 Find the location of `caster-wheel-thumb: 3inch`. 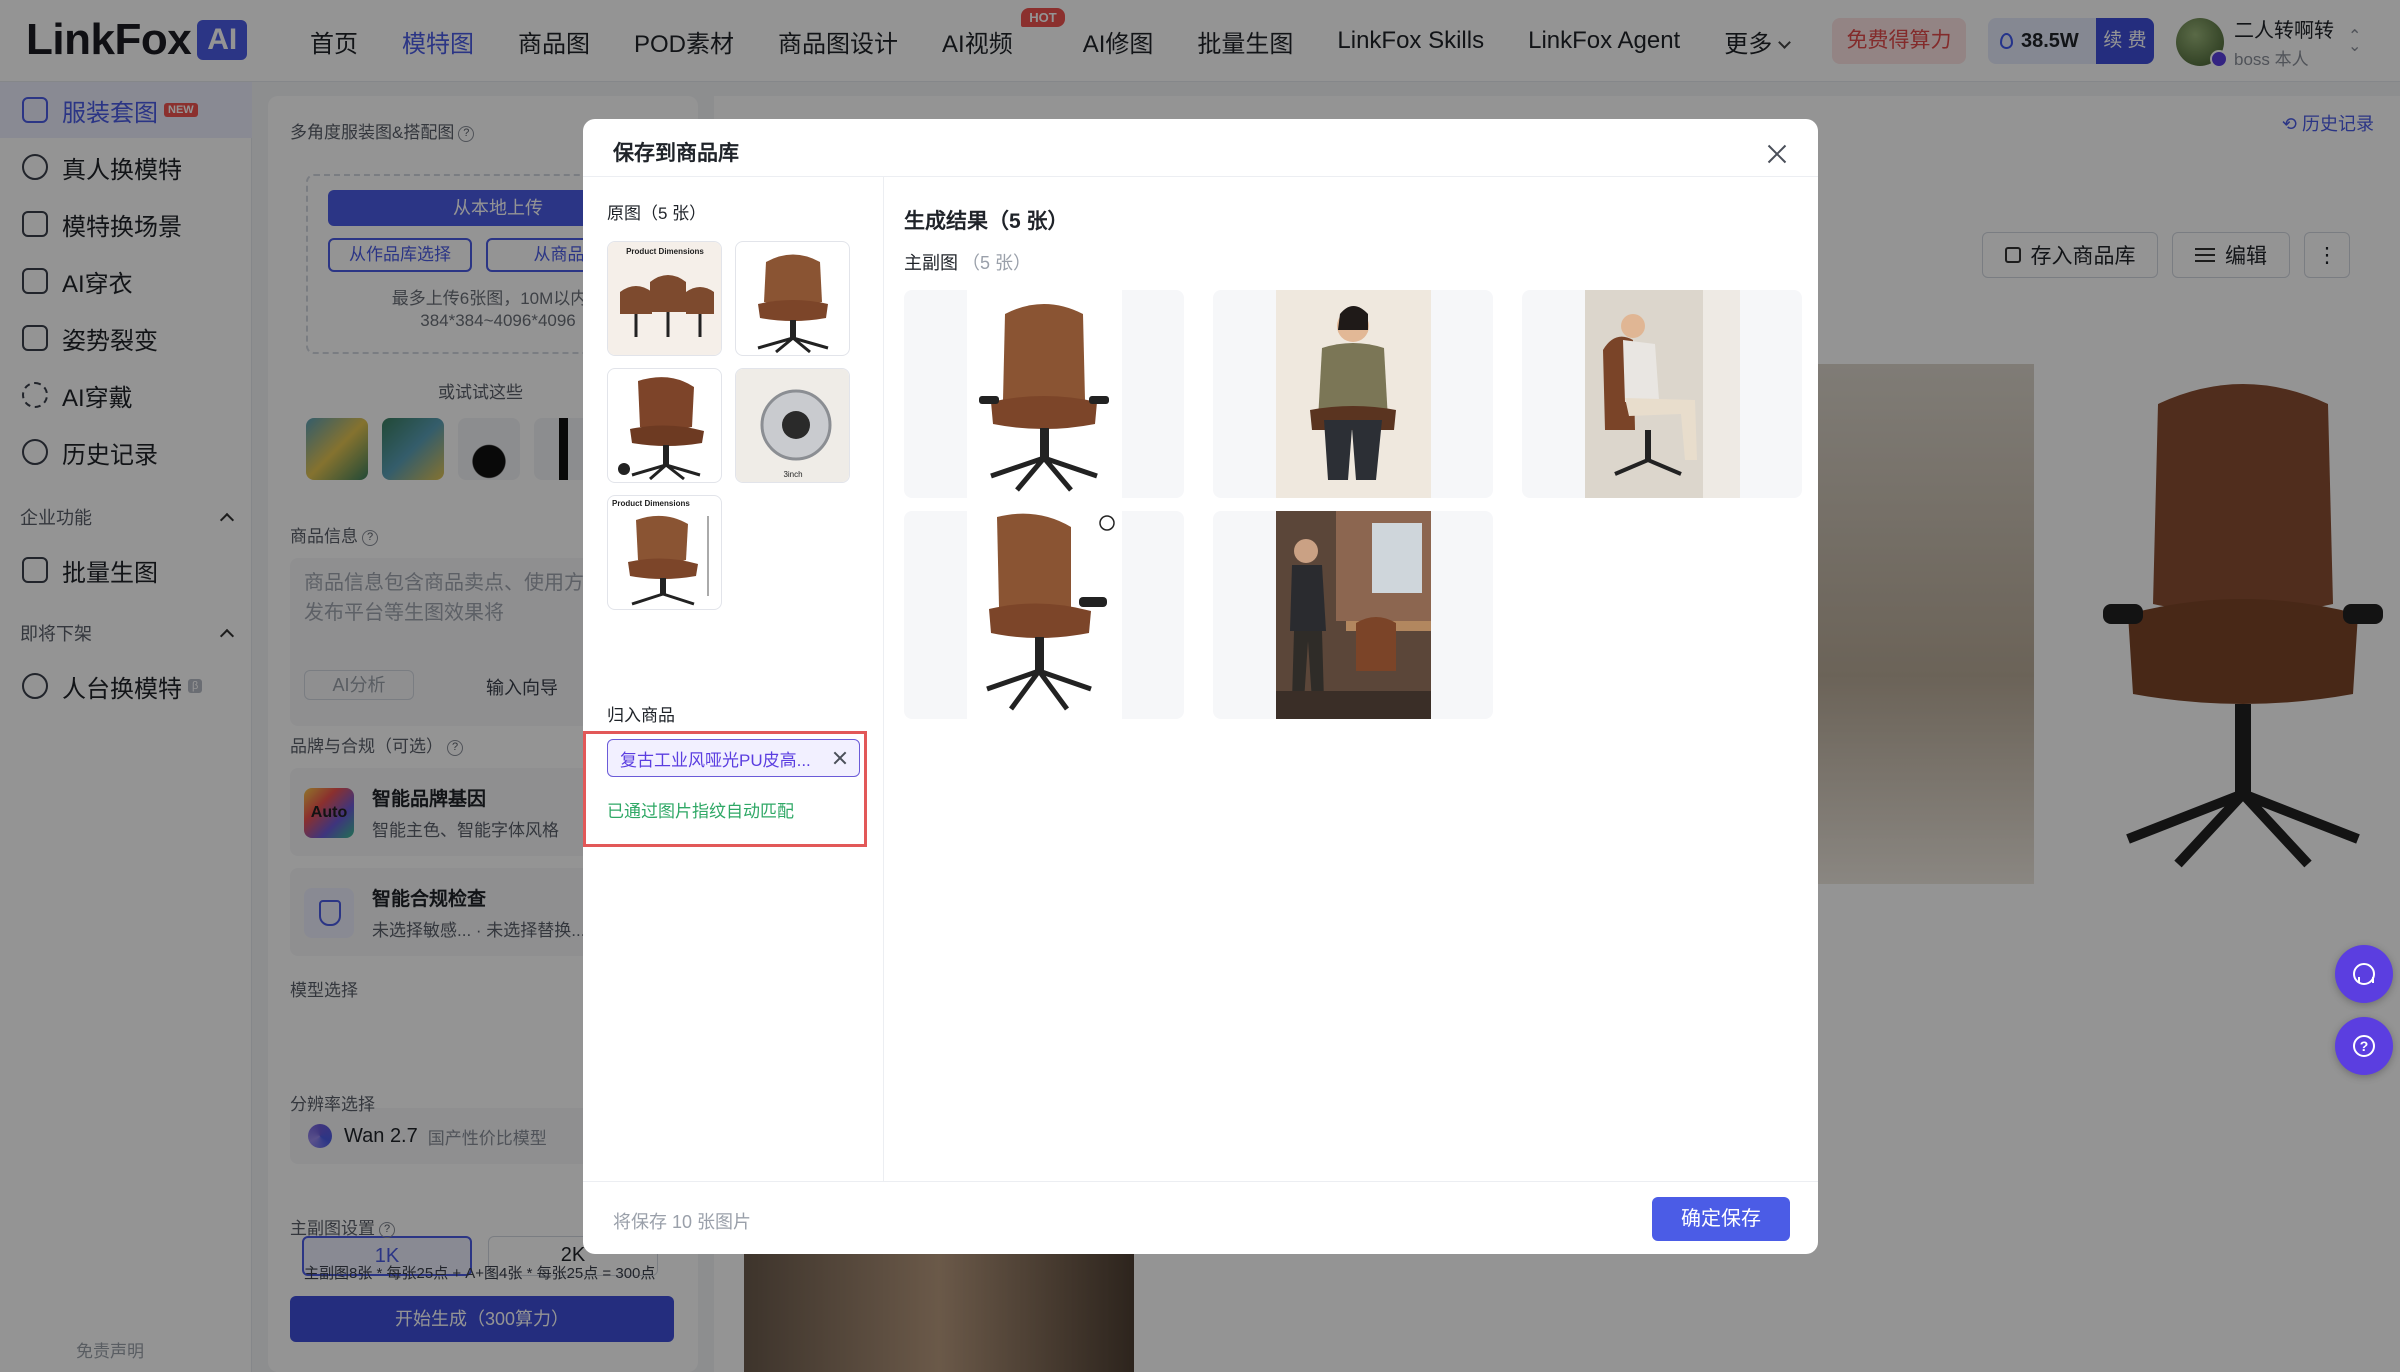

caster-wheel-thumb: 3inch is located at coordinates (792, 425).